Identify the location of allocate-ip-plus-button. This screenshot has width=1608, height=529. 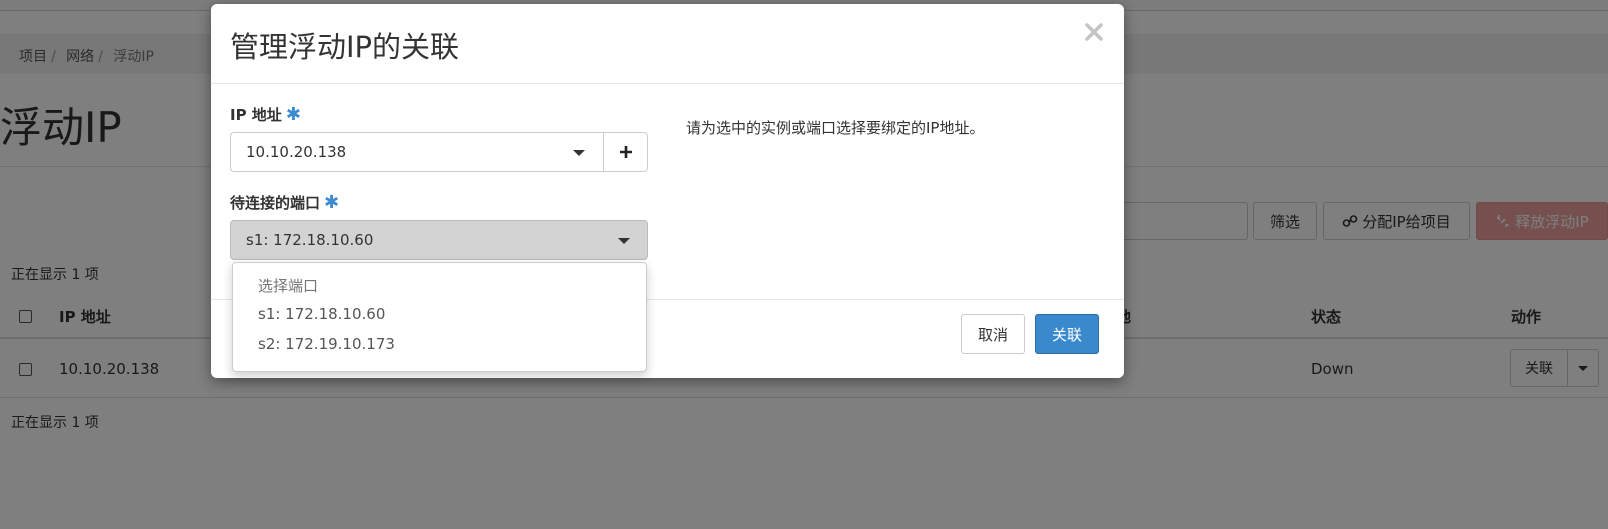
(626, 152).